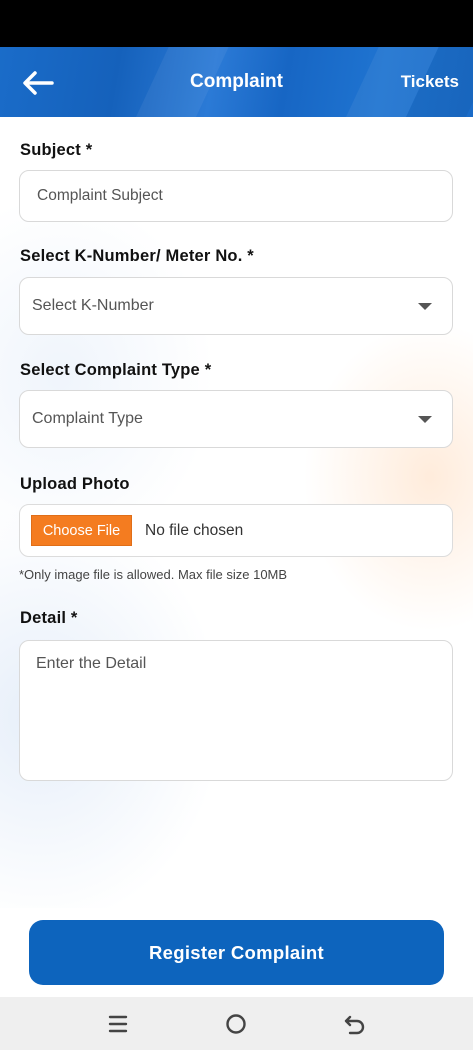 Image resolution: width=473 pixels, height=1050 pixels. I want to click on system-nav-bar, so click(236, 1023).